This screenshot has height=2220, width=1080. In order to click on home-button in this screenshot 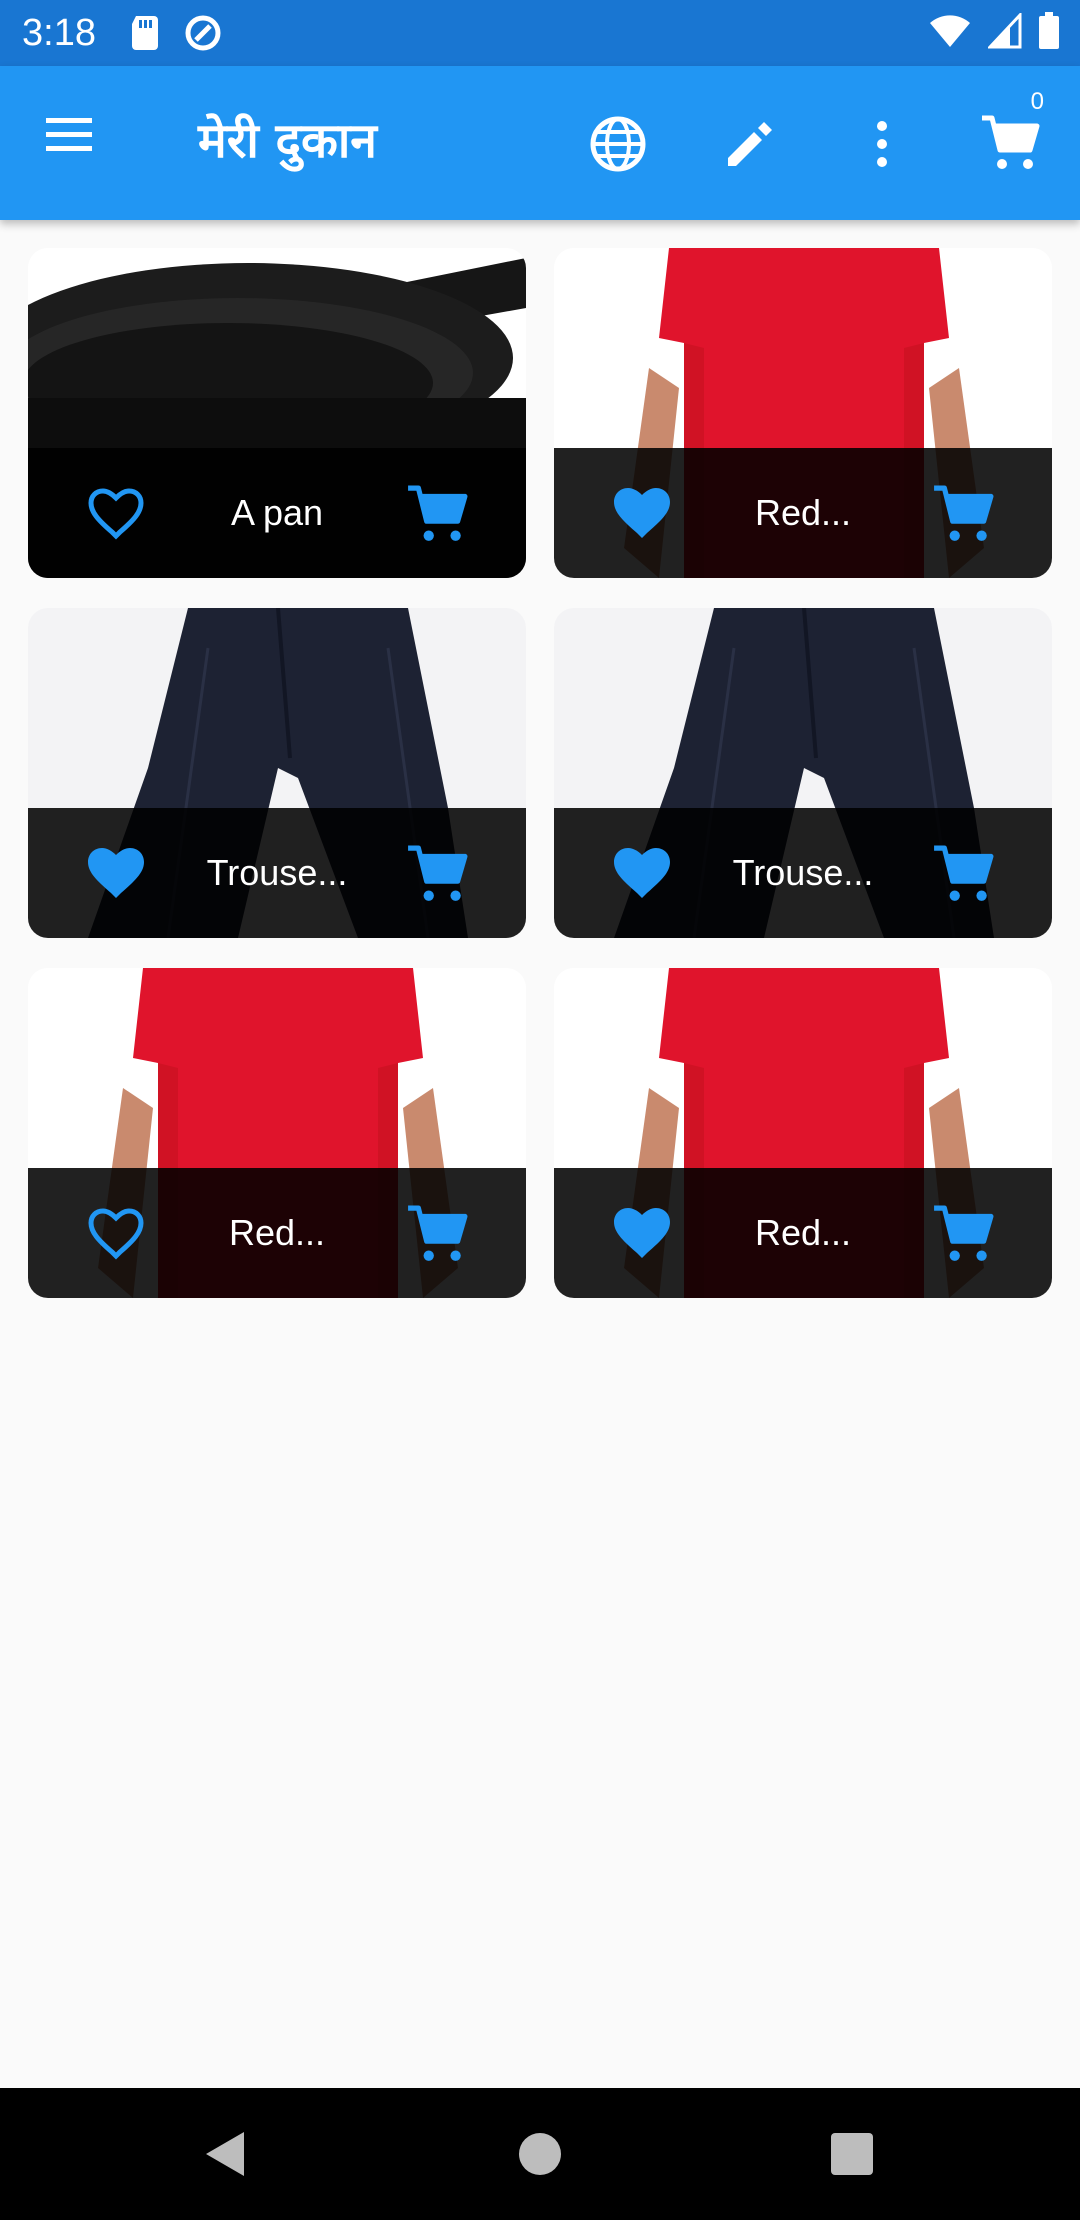, I will do `click(540, 2154)`.